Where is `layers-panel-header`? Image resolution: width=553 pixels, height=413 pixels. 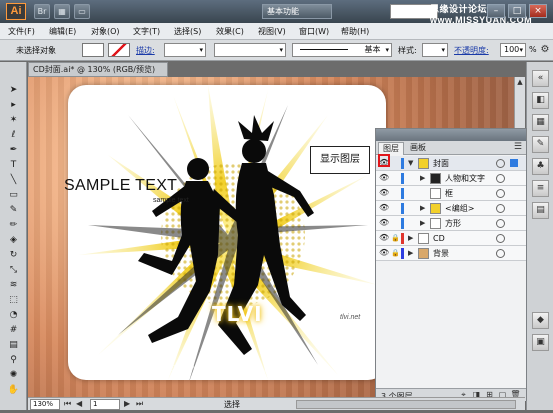 layers-panel-header is located at coordinates (451, 135).